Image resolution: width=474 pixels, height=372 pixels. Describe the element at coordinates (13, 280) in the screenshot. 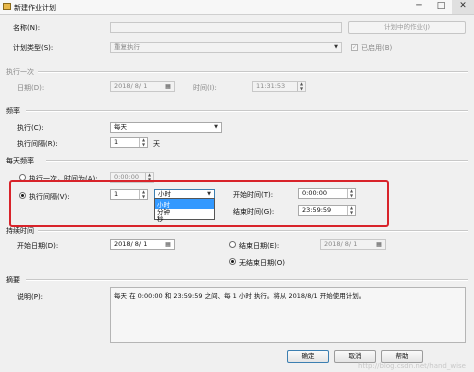

I see `summary-section-title: 摘要` at that location.